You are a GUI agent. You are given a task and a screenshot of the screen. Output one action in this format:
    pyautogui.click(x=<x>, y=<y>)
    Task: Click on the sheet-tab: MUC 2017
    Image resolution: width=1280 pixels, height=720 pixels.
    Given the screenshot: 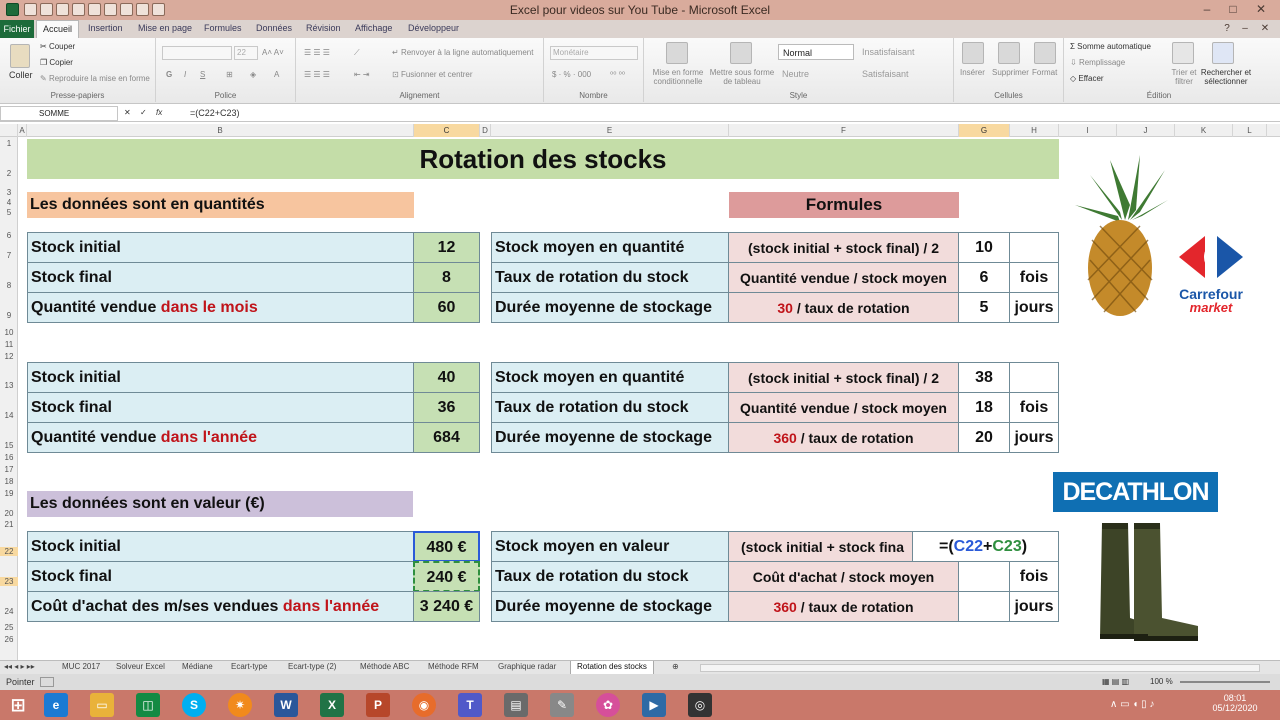 What is the action you would take?
    pyautogui.click(x=81, y=666)
    